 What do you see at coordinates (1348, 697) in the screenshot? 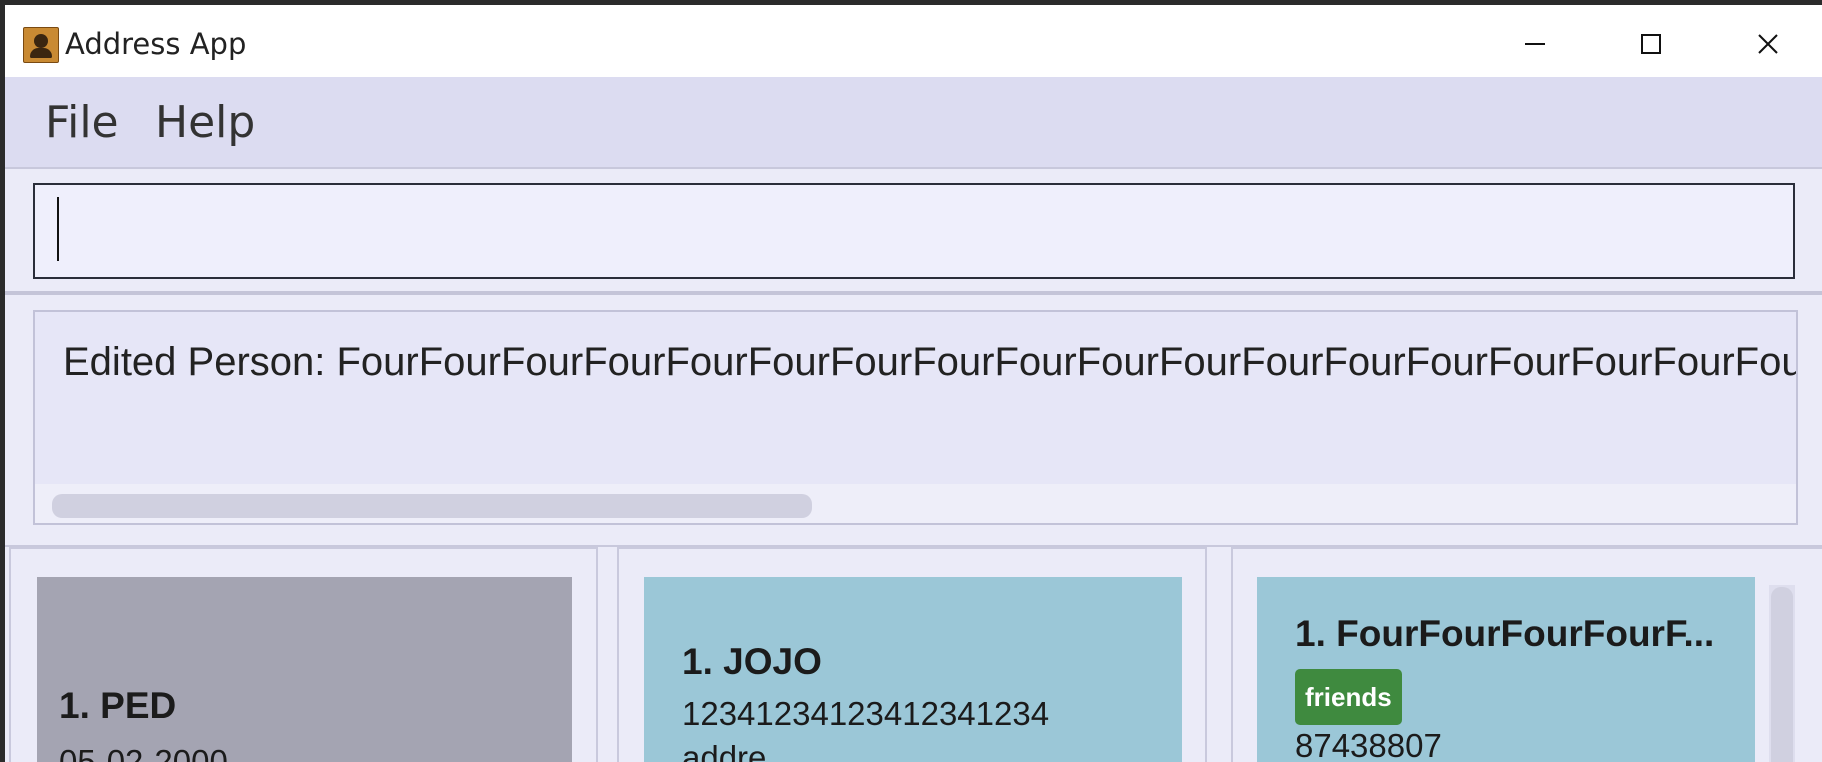
I see `tag-badge: friends` at bounding box center [1348, 697].